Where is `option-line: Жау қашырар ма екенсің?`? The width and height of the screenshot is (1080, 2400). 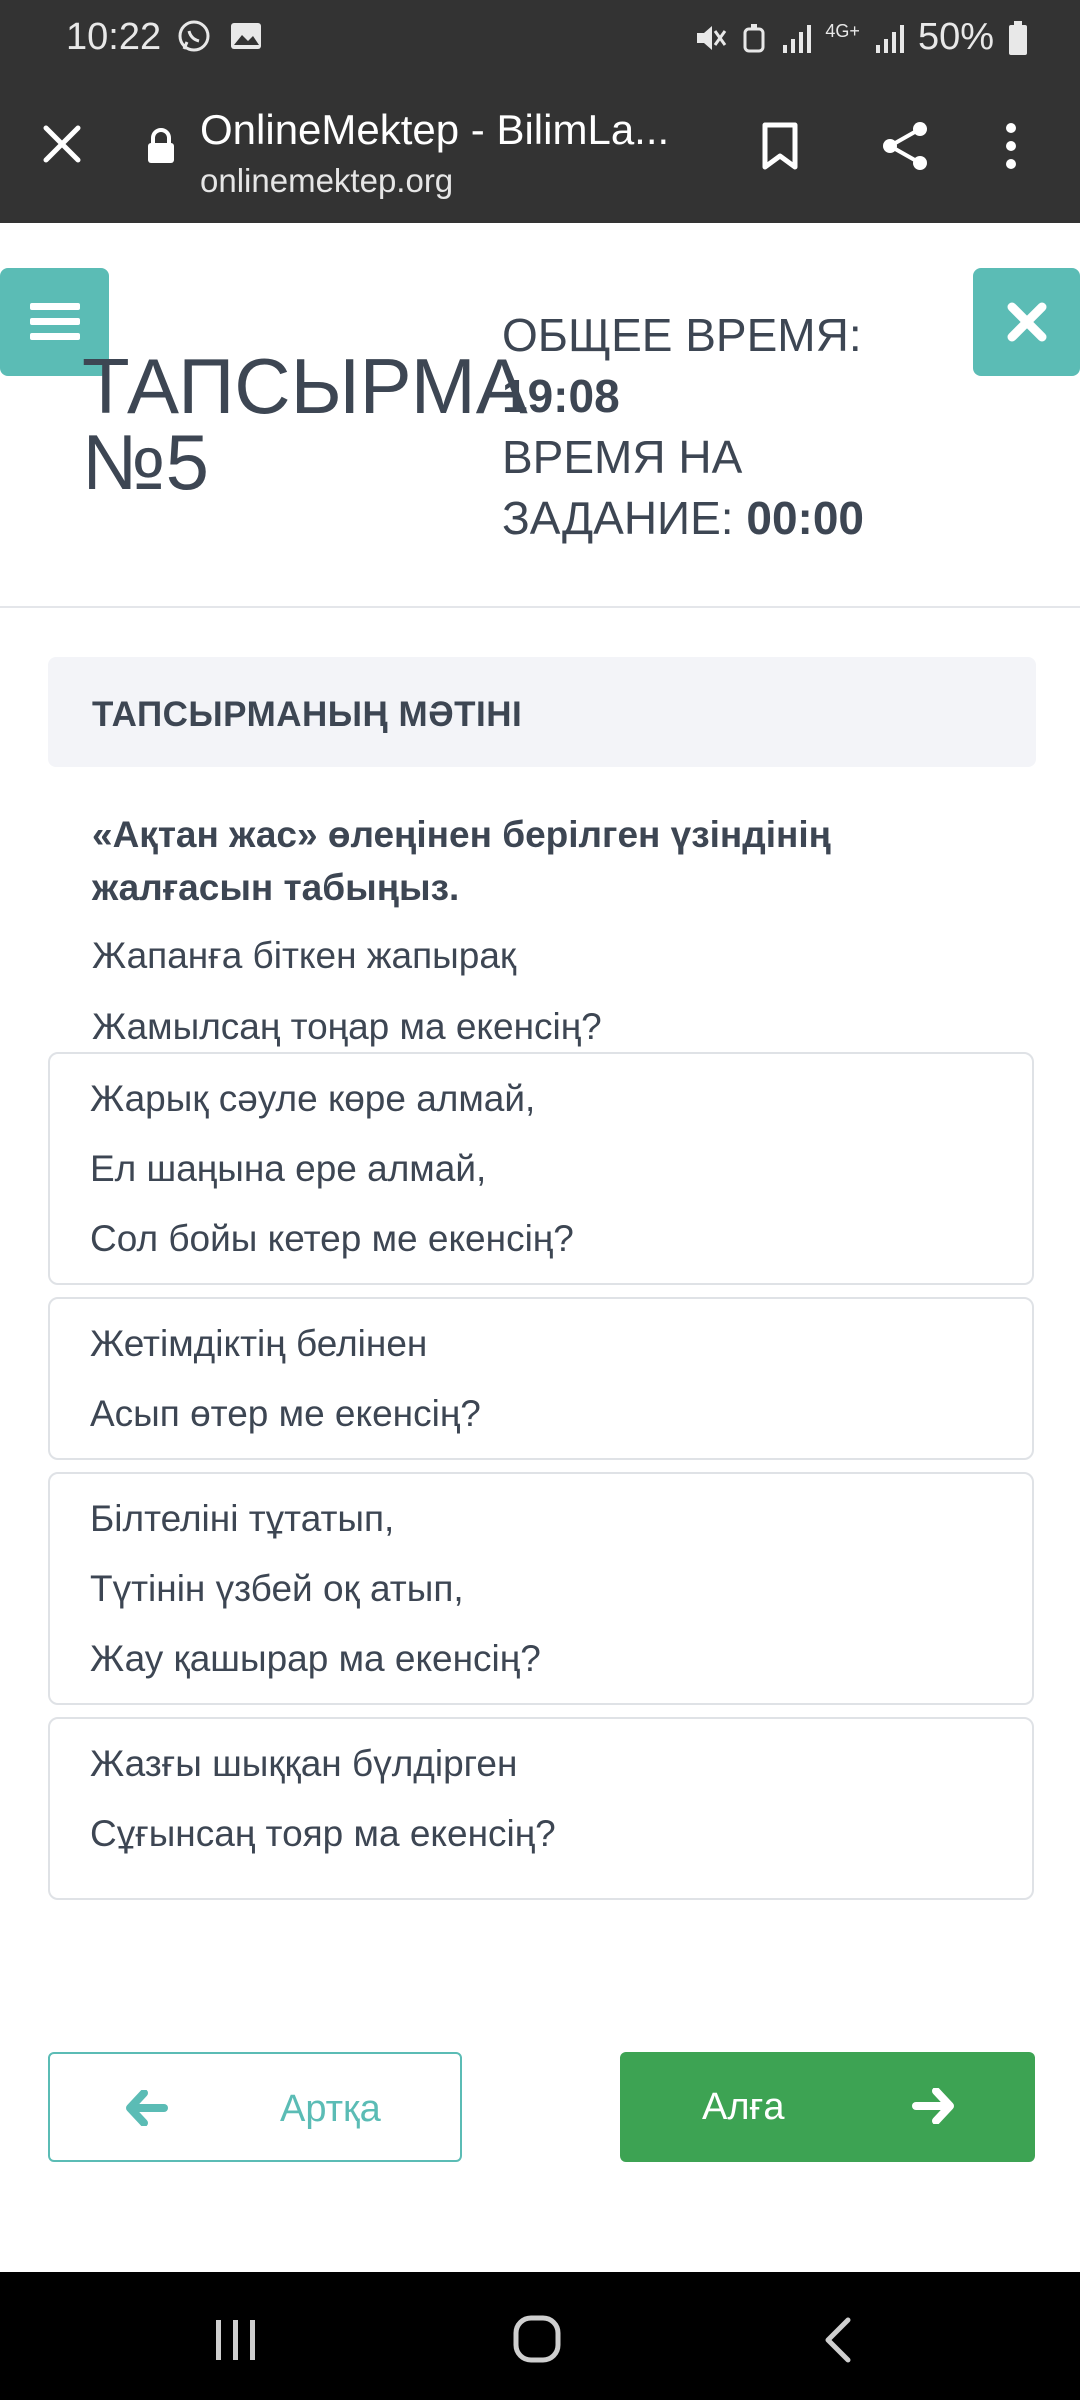 option-line: Жау қашырар ма екенсің? is located at coordinates (315, 1658).